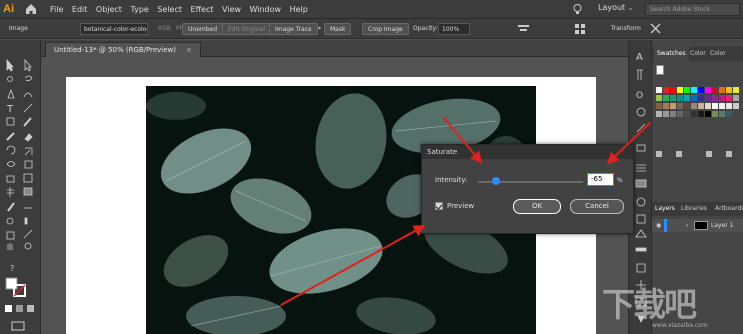 This screenshot has width=743, height=334. What do you see at coordinates (600, 179) in the screenshot?
I see `intensity-input: -65` at bounding box center [600, 179].